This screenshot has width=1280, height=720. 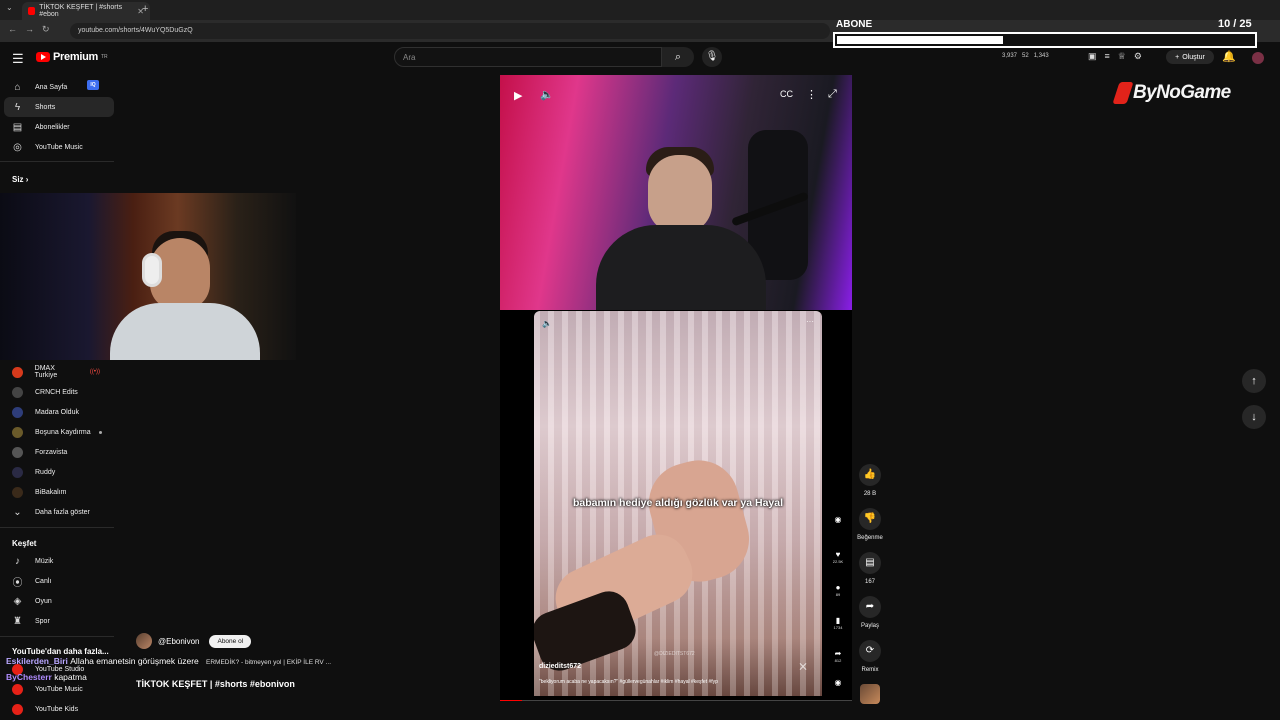 I want to click on chat-username: Eskilerden_Biri, so click(x=37, y=661).